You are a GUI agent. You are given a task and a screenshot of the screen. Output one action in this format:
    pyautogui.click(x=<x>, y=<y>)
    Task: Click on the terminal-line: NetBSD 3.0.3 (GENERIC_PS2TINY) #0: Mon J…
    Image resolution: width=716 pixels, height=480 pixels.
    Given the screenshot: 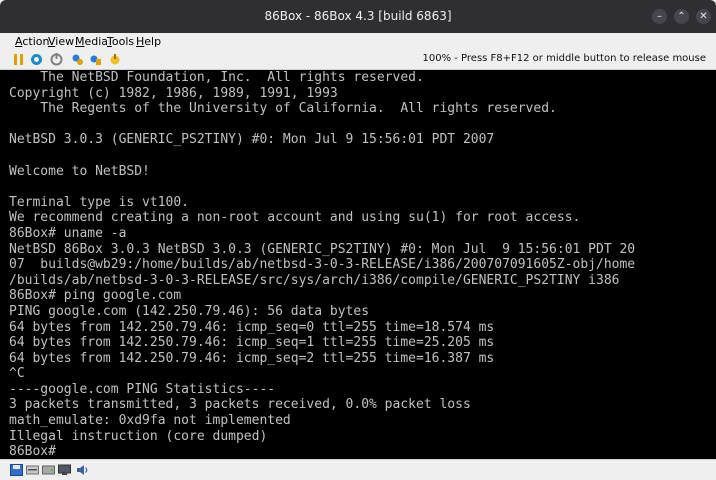 What is the action you would take?
    pyautogui.click(x=252, y=140)
    